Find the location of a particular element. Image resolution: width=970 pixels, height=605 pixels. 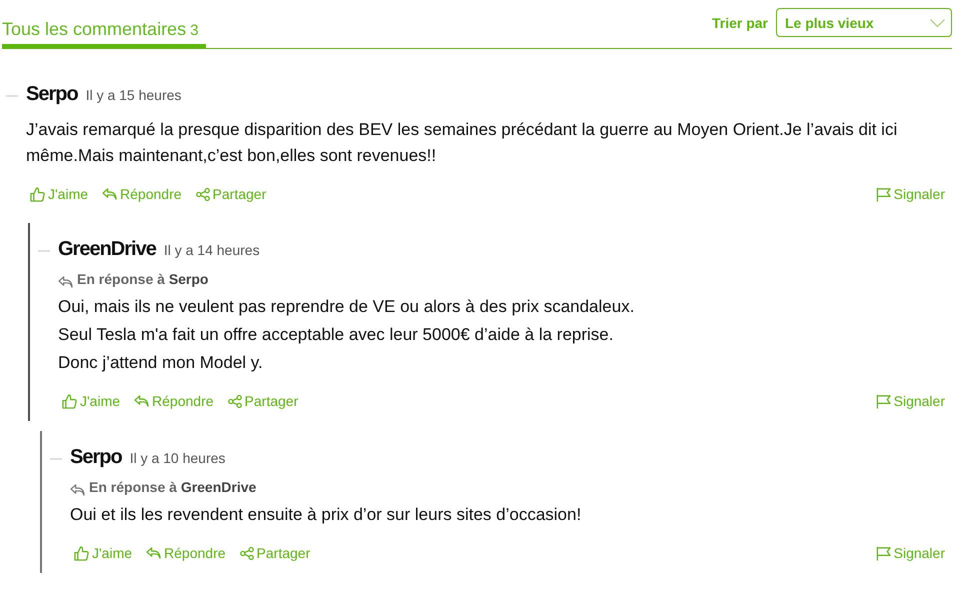

caret-icon is located at coordinates (937, 22).